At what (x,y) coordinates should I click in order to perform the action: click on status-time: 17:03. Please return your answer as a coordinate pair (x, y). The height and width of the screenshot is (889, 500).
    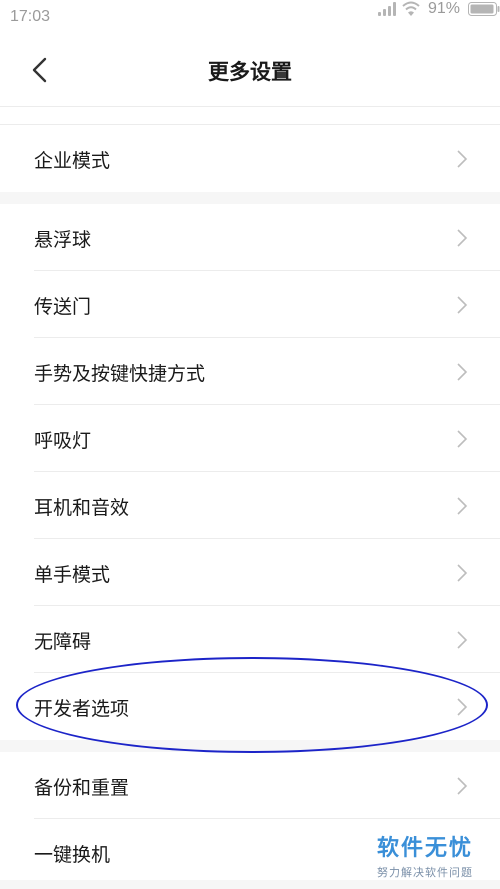
    Looking at the image, I should click on (30, 16).